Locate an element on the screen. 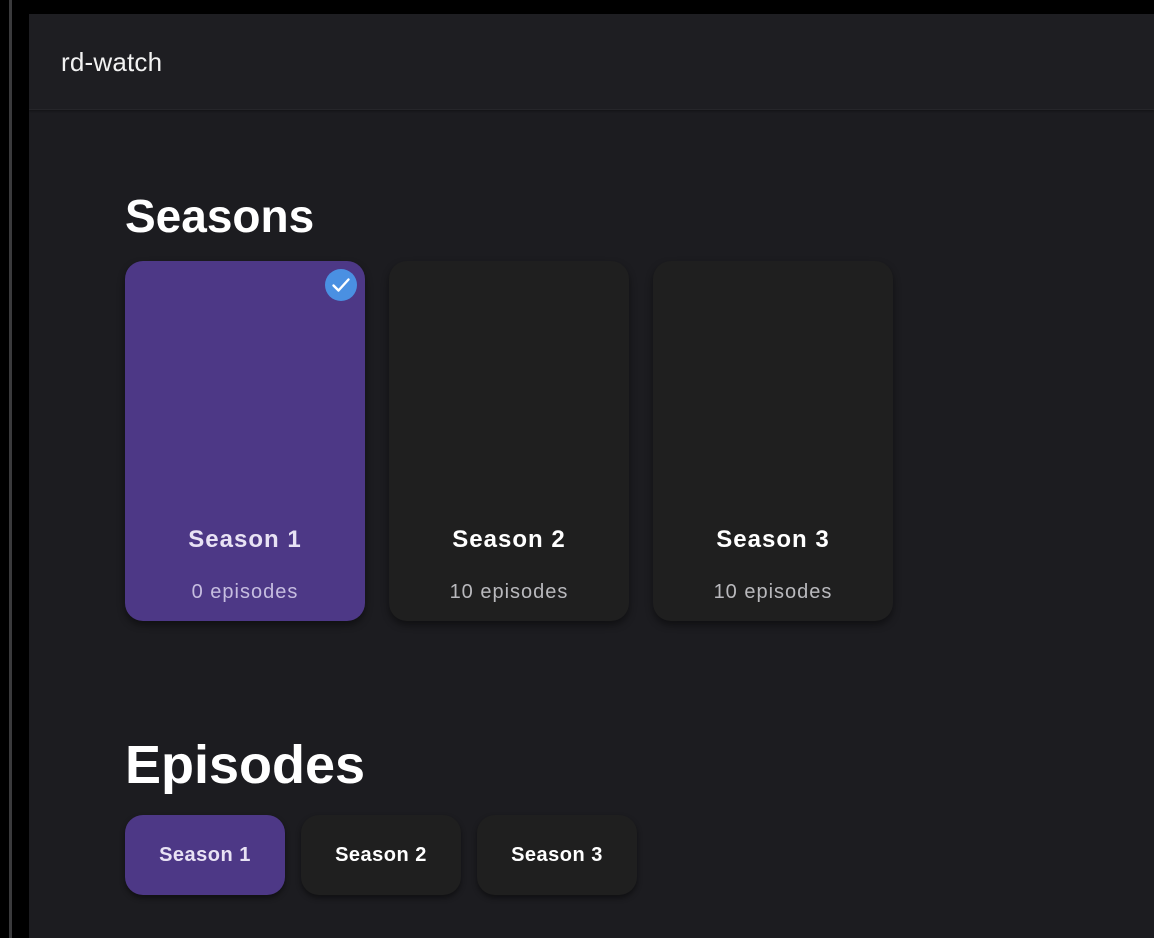 Image resolution: width=1154 pixels, height=938 pixels. season-card-2: Season 2 10 episodes is located at coordinates (509, 441).